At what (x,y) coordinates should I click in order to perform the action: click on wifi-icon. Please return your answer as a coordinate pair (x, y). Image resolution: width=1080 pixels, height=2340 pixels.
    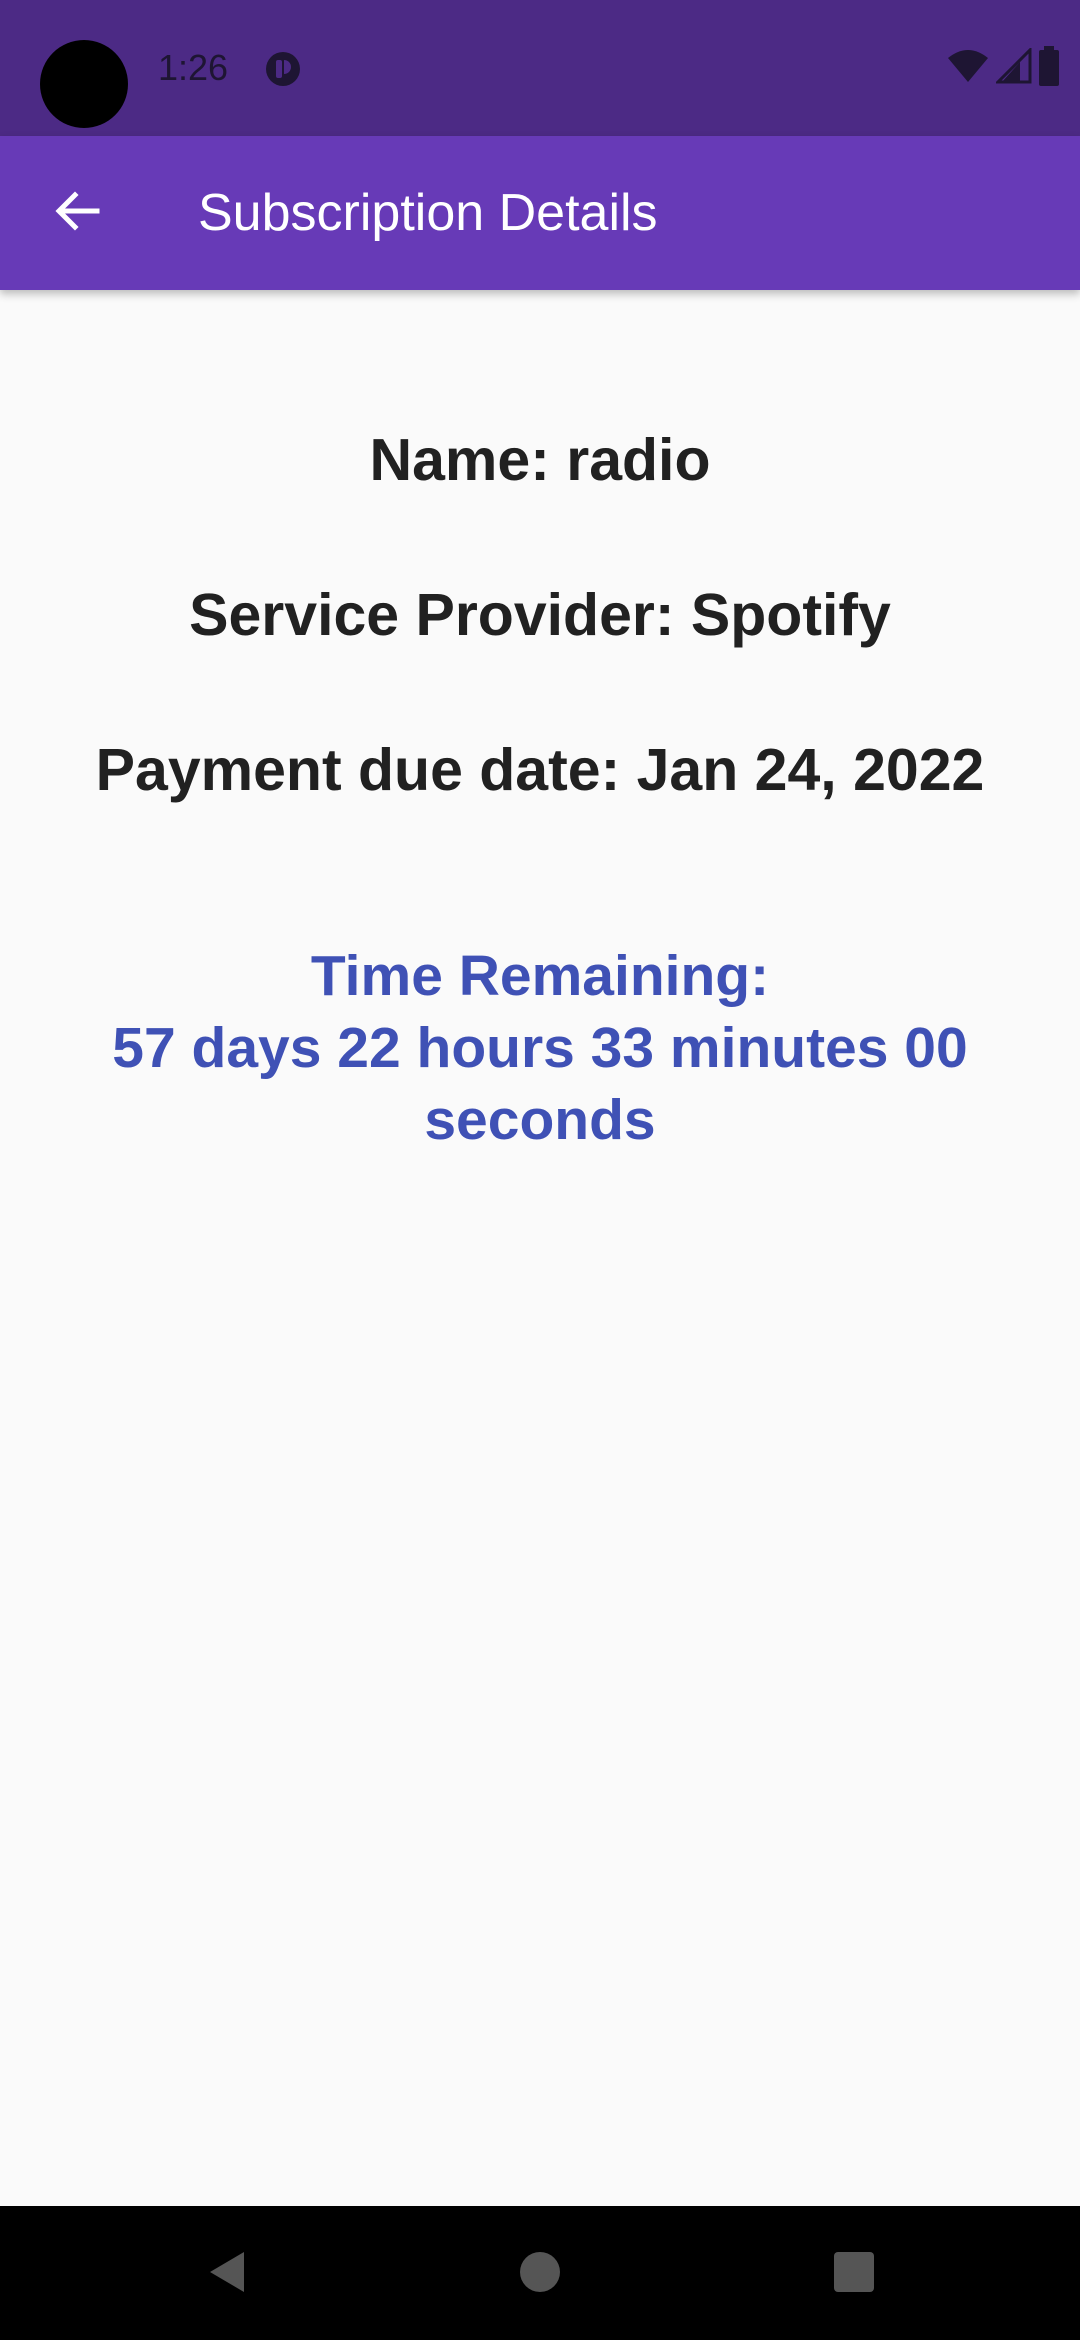
    Looking at the image, I should click on (968, 68).